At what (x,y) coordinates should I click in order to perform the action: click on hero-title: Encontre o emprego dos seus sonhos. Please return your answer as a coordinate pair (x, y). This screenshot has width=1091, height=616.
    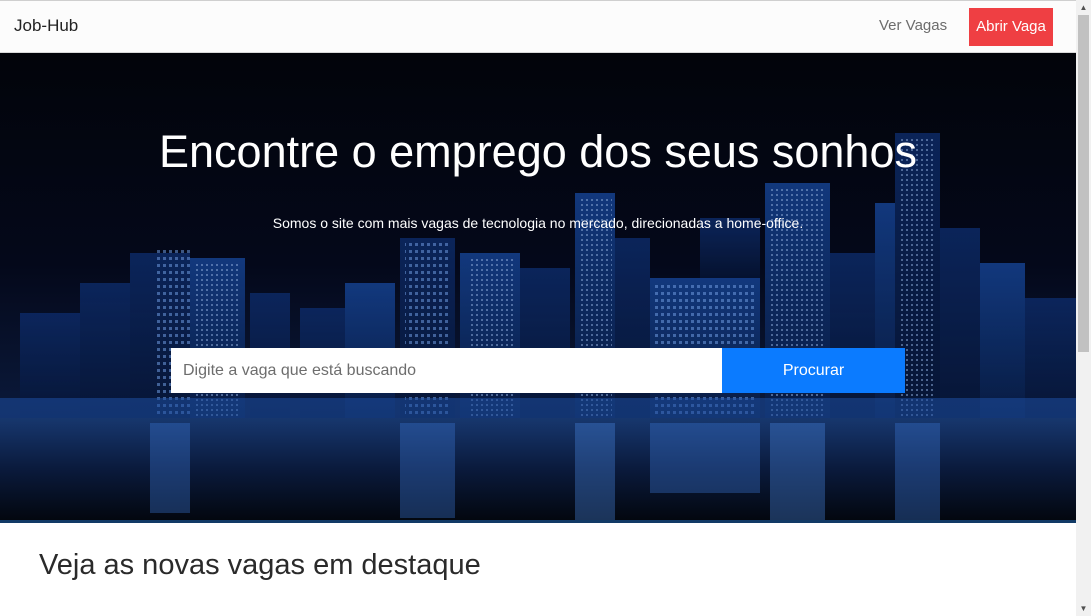
    Looking at the image, I should click on (538, 151).